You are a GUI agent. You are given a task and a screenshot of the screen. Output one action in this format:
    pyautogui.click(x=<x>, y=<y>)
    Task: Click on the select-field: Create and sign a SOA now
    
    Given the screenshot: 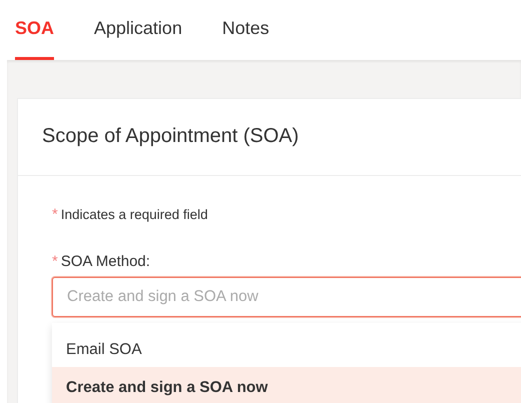 What is the action you would take?
    pyautogui.click(x=286, y=297)
    